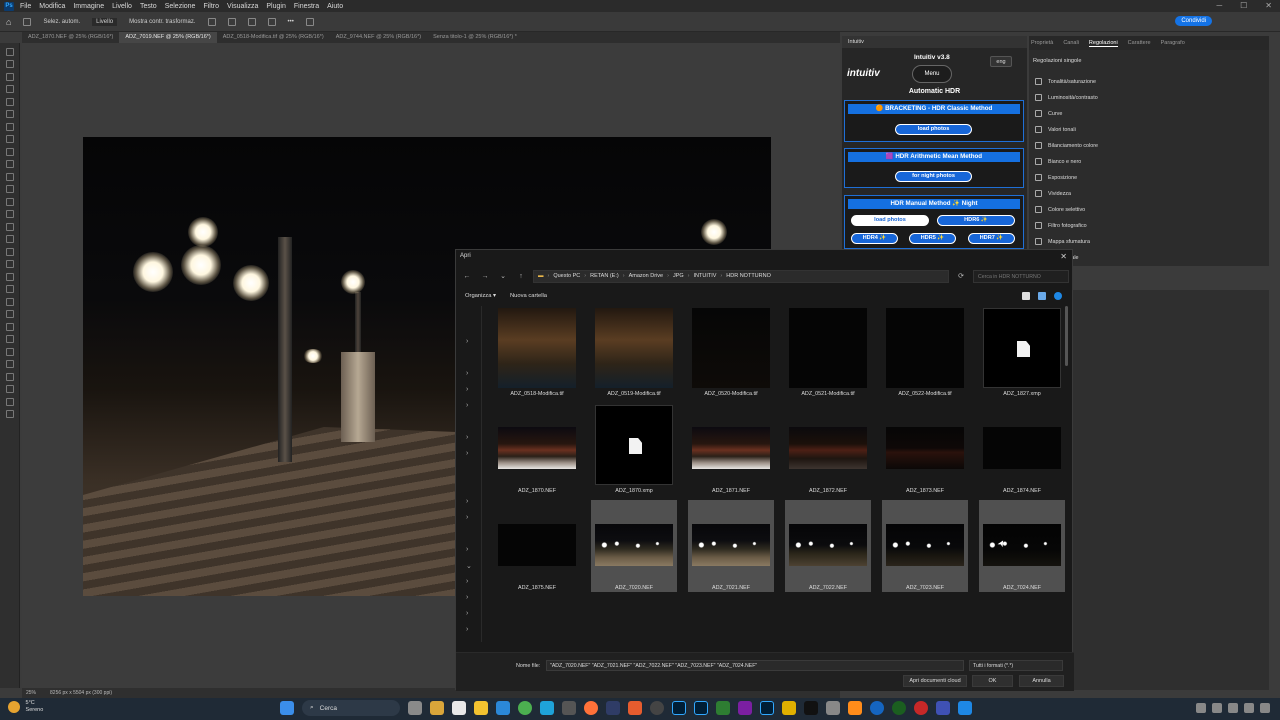 The width and height of the screenshot is (1280, 720). Describe the element at coordinates (485, 276) in the screenshot. I see `forward-arrow-icon: →` at that location.